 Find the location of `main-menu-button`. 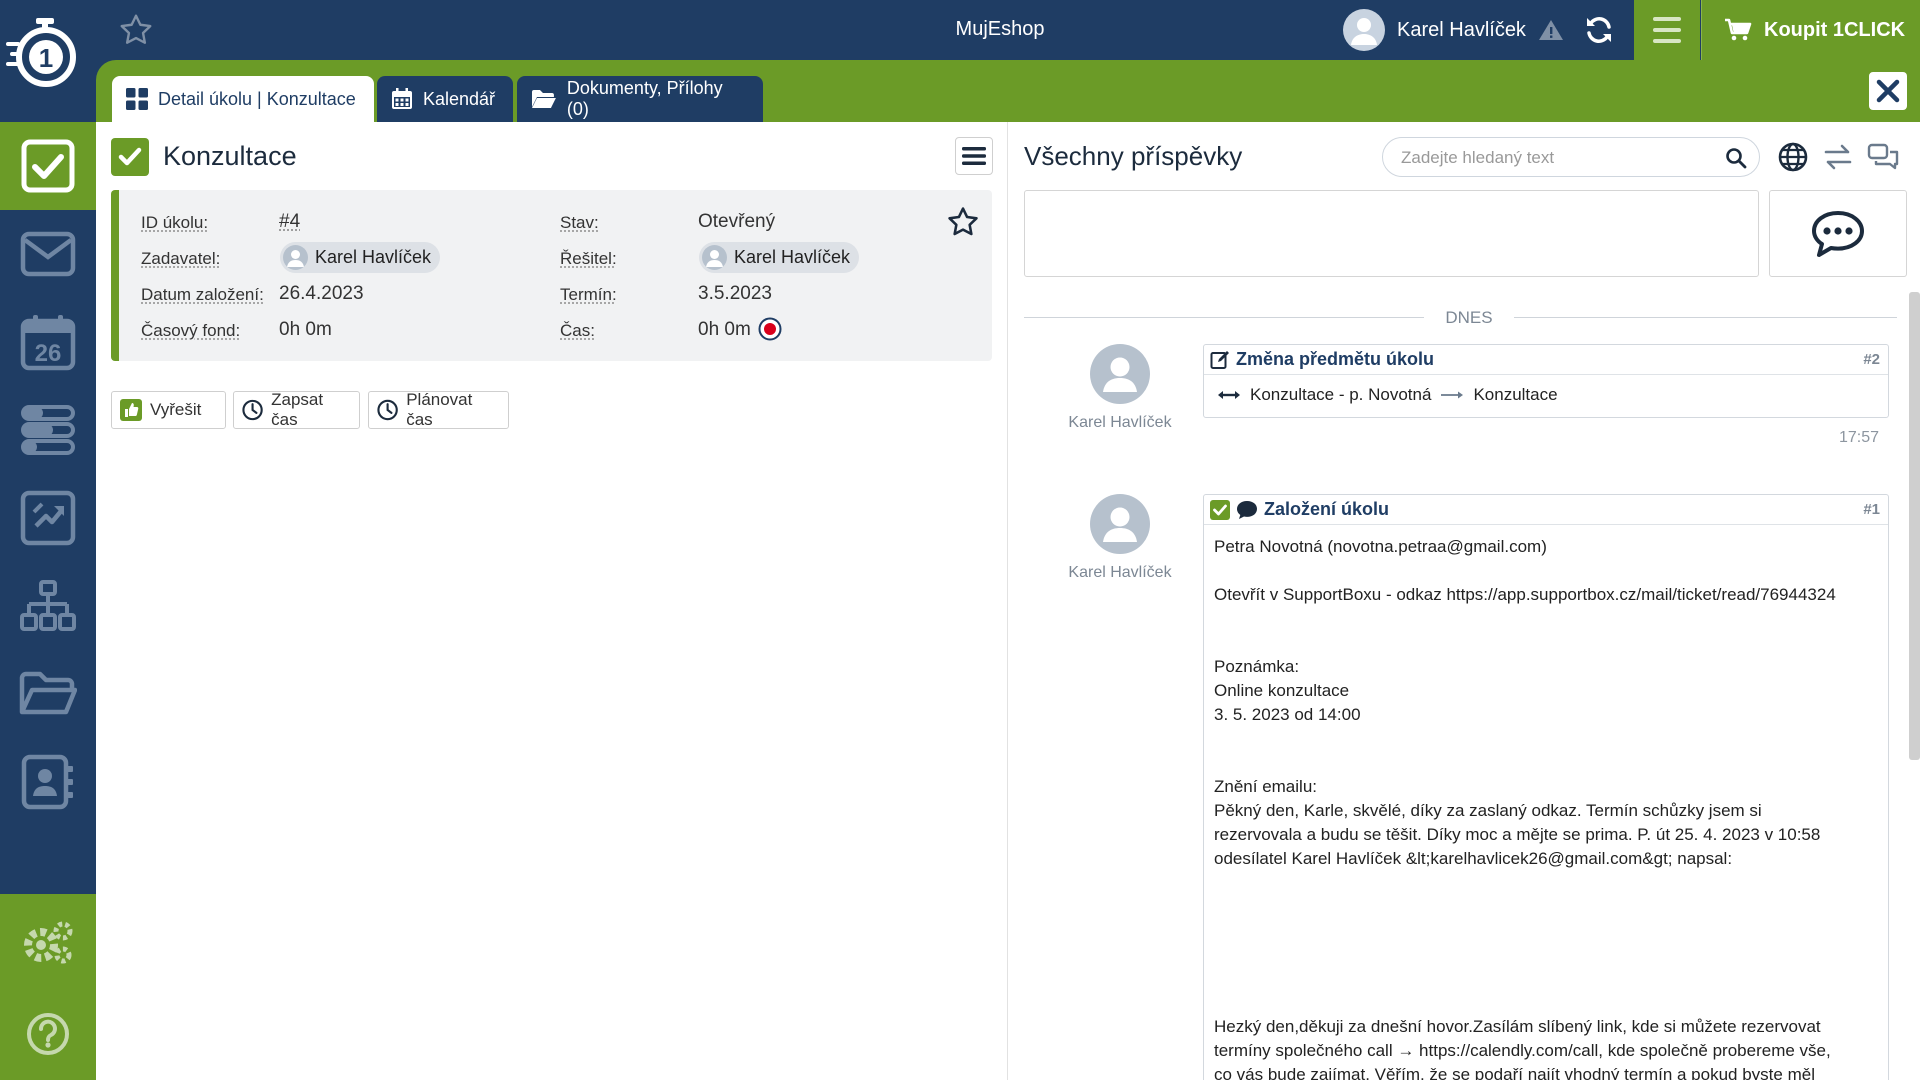

main-menu-button is located at coordinates (1667, 30).